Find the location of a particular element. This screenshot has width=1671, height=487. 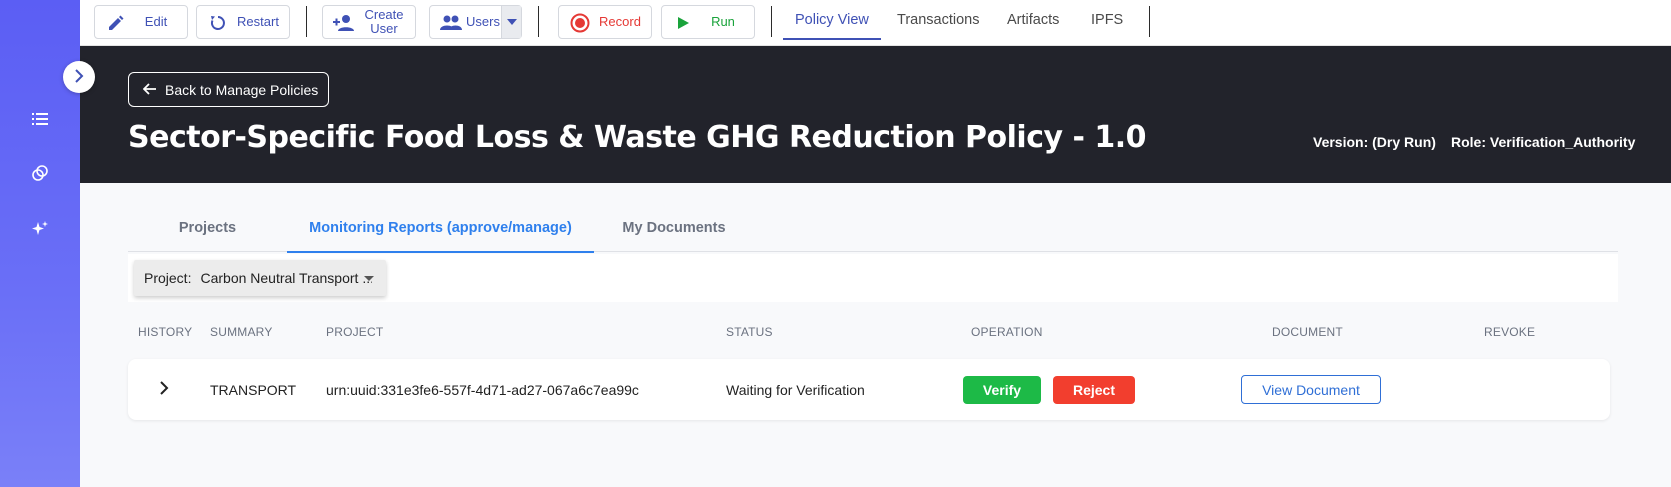

tab-my-documents: My Documents is located at coordinates (674, 227).